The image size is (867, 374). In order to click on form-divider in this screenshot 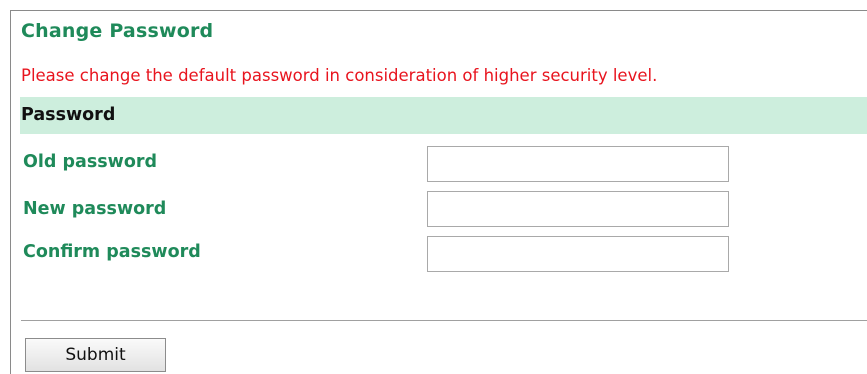, I will do `click(444, 320)`.